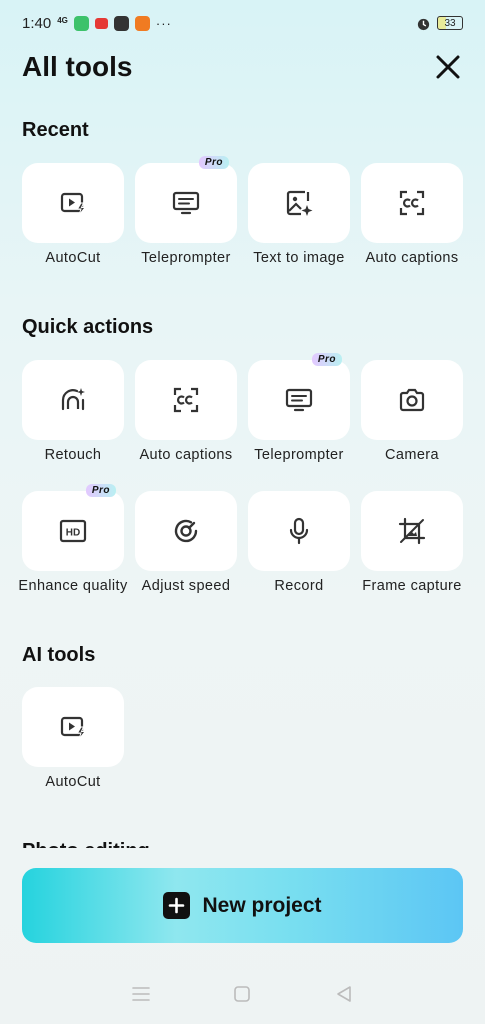 The image size is (485, 1024). Describe the element at coordinates (412, 586) in the screenshot. I see `tool-label: Frame capture` at that location.